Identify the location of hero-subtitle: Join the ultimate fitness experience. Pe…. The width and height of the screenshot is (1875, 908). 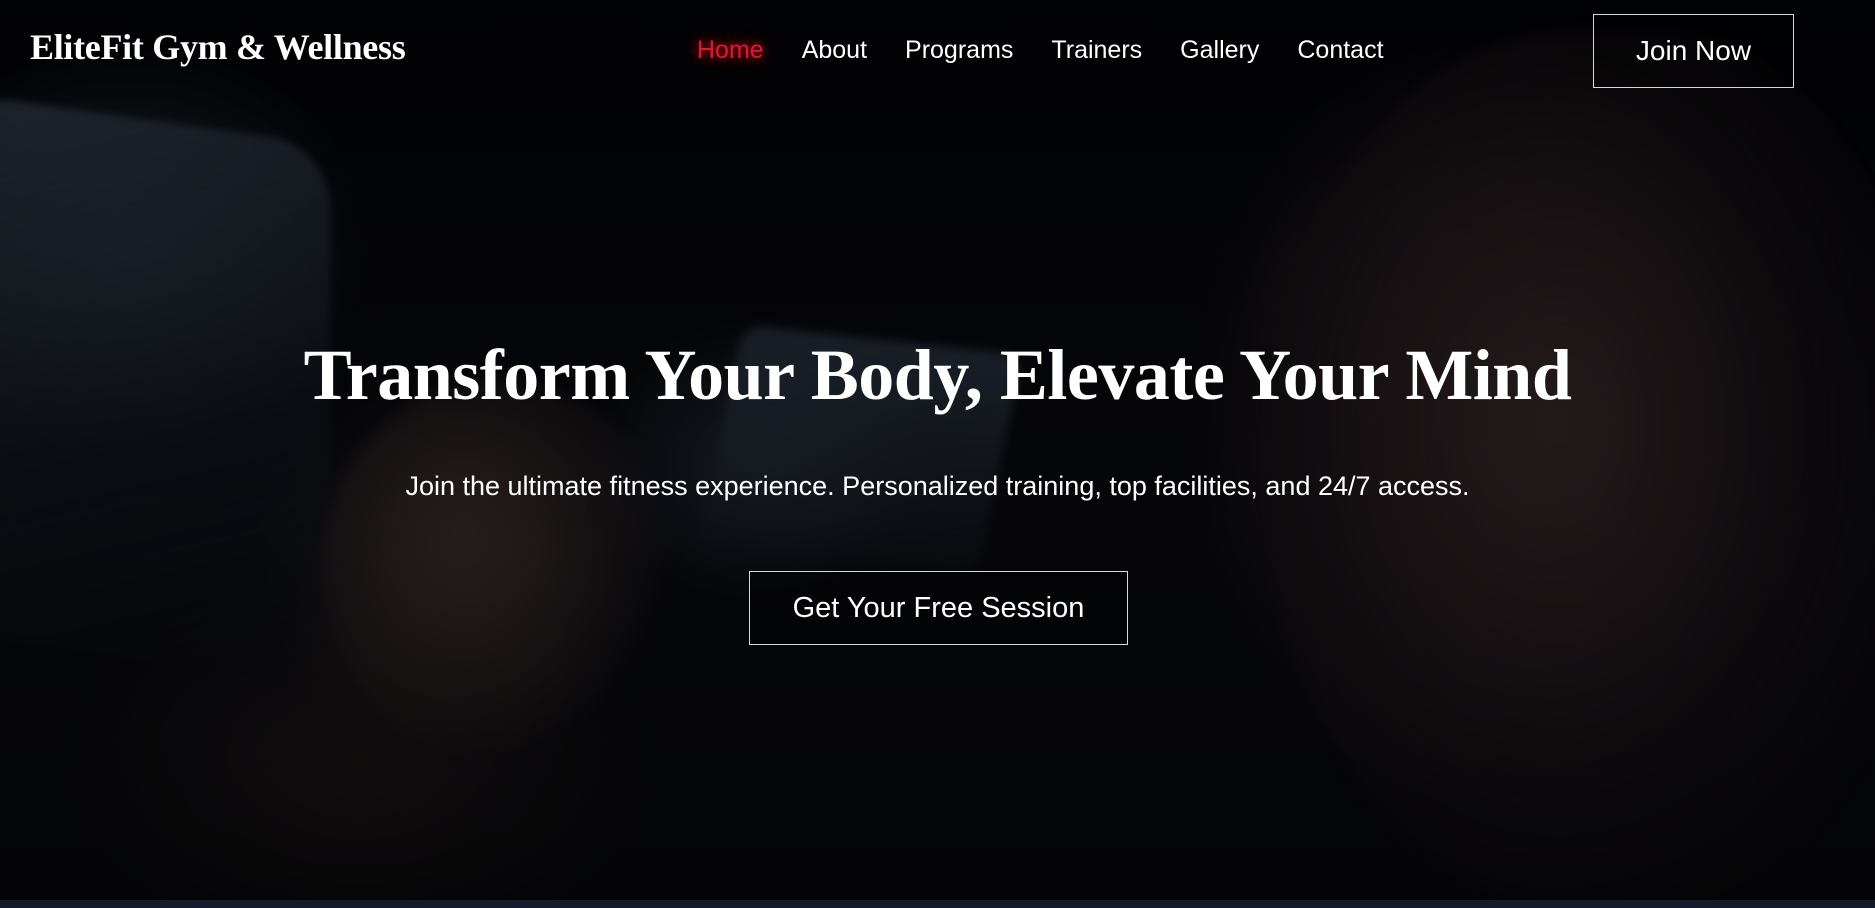
(937, 486).